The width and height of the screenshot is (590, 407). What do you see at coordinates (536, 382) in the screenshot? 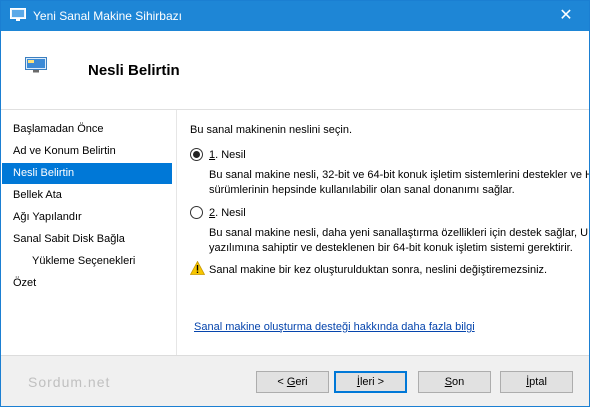
I see `cancel-button: İptal` at bounding box center [536, 382].